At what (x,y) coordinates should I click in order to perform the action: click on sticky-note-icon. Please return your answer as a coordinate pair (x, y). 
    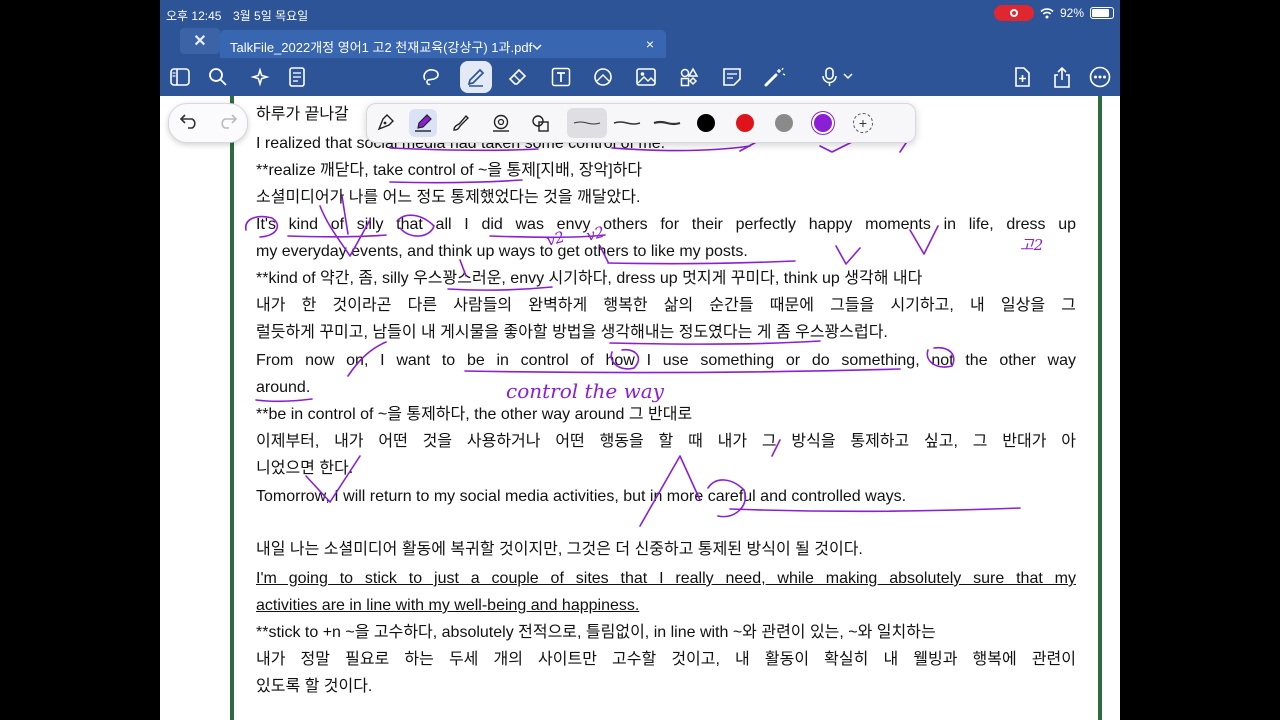
    Looking at the image, I should click on (732, 77).